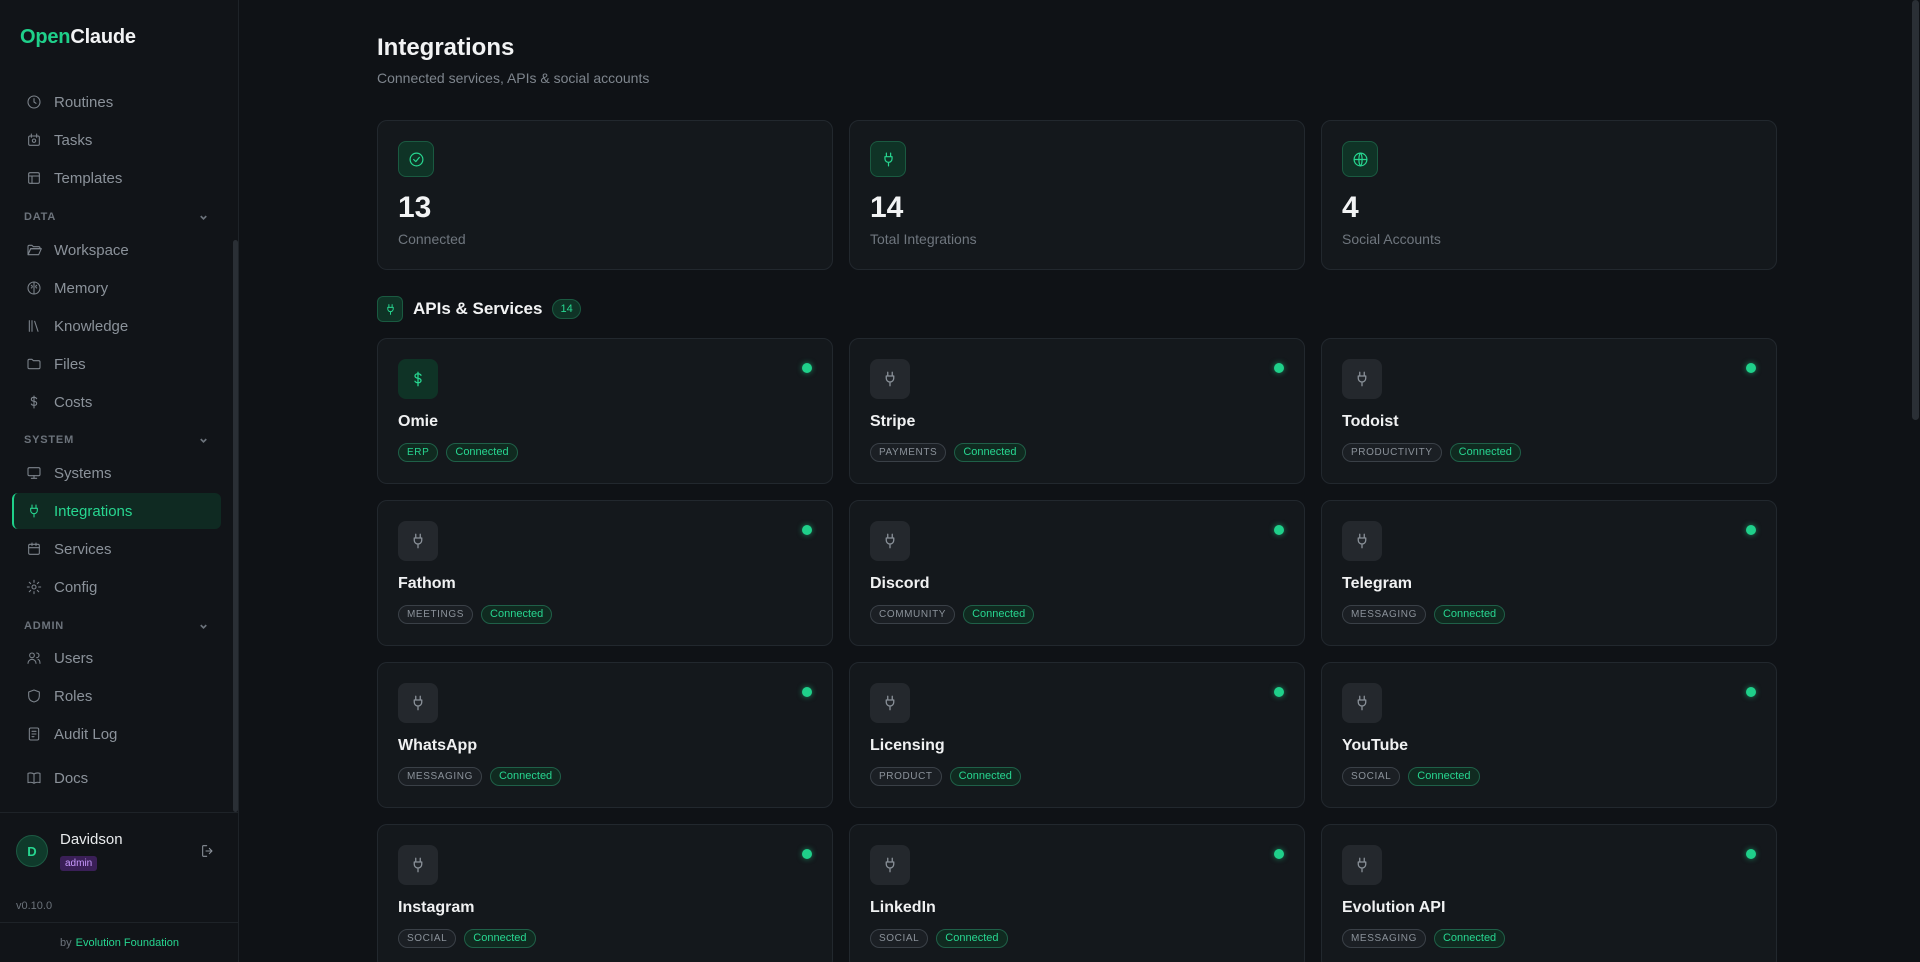 The height and width of the screenshot is (962, 1920). I want to click on integration-card-linkedin: LinkedIn SOCIAL Connected, so click(1077, 893).